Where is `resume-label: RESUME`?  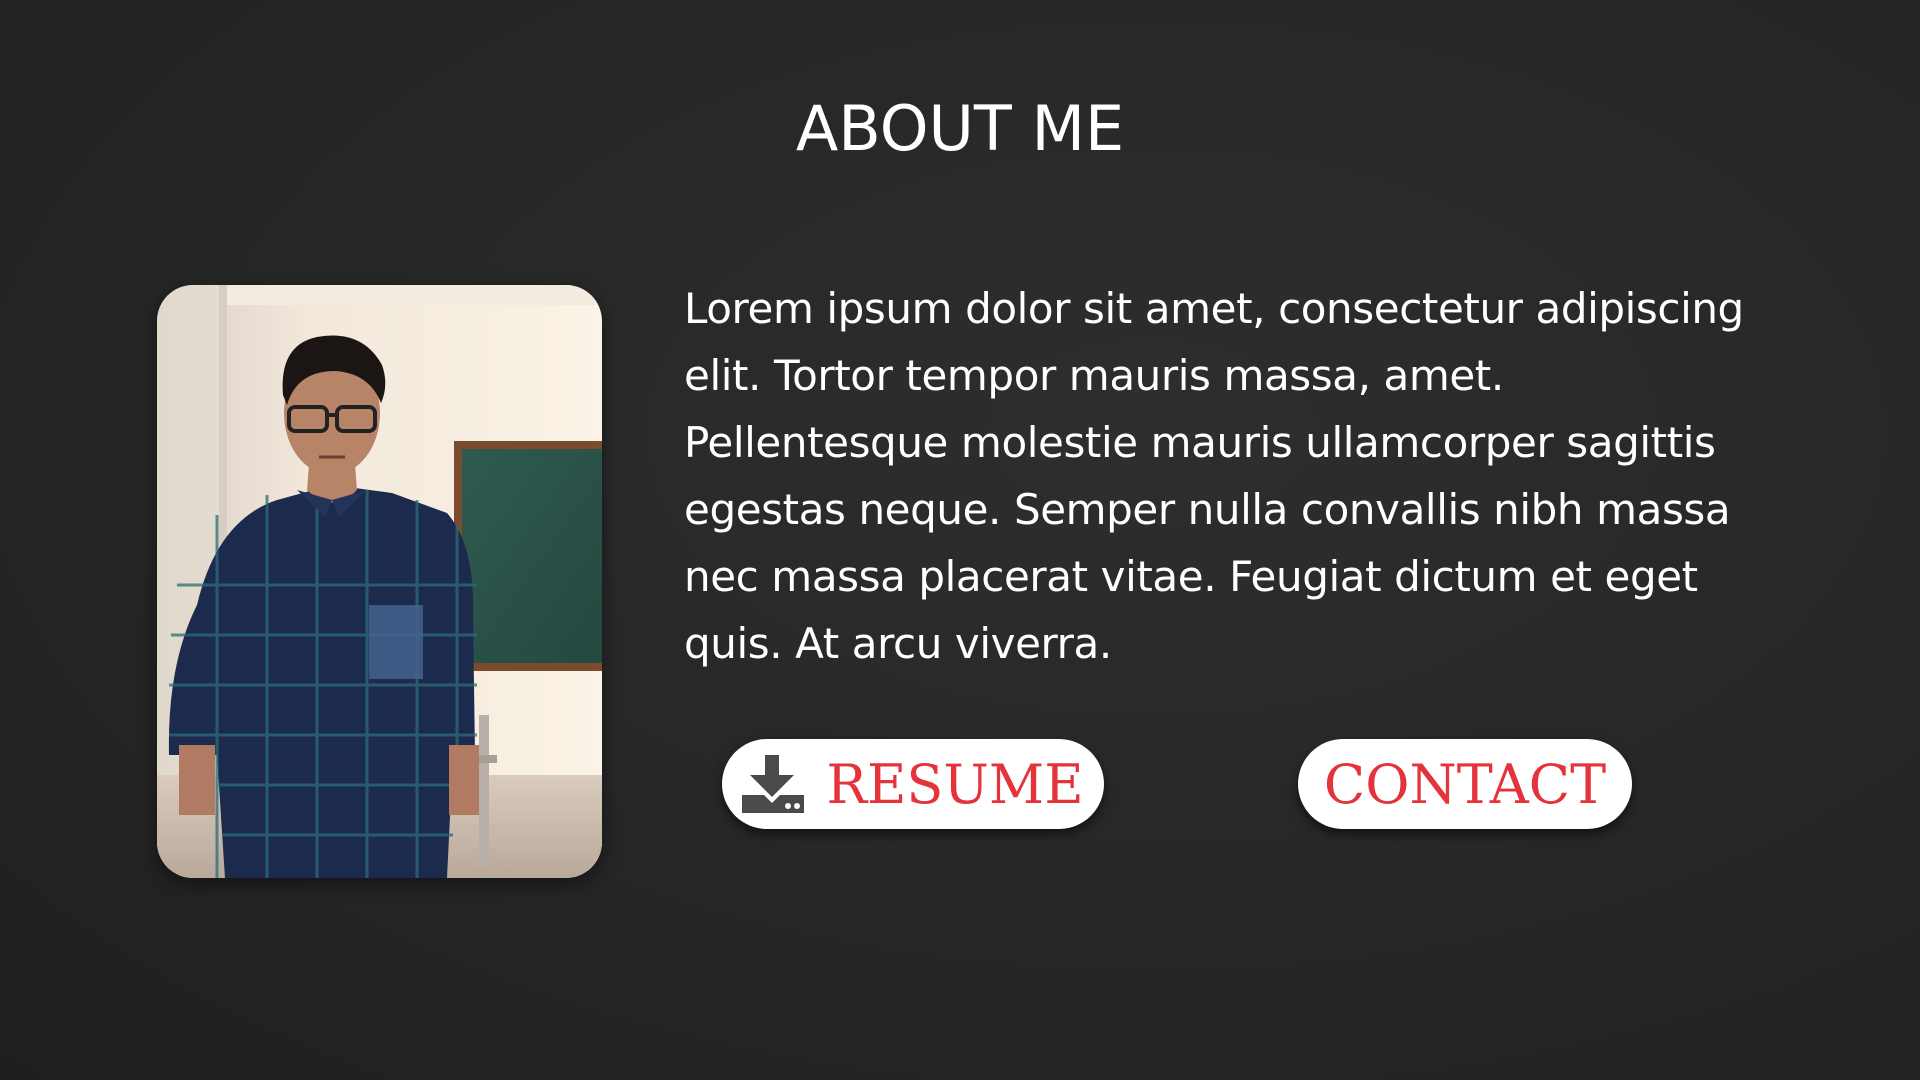
resume-label: RESUME is located at coordinates (955, 784).